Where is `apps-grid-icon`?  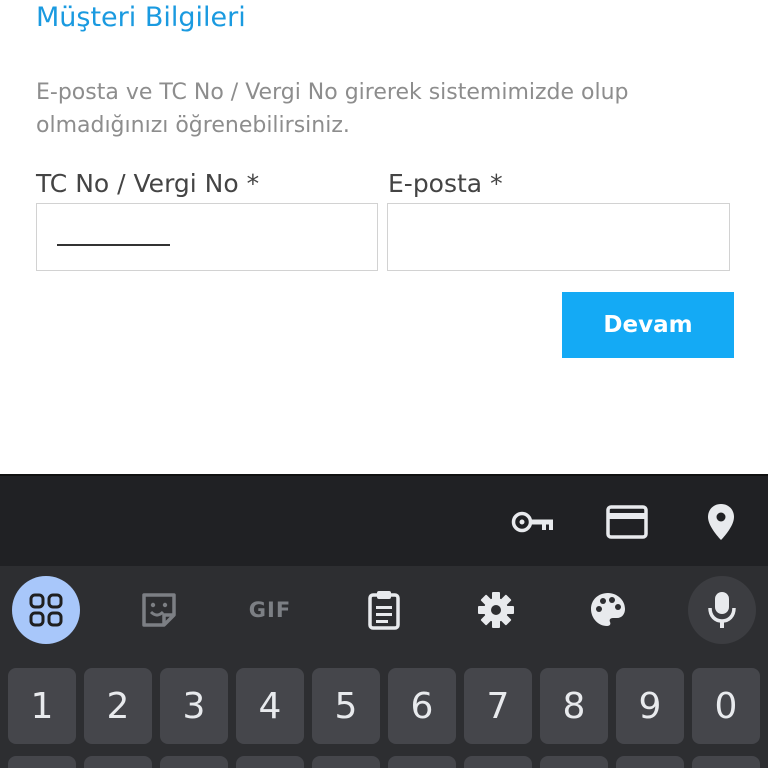
apps-grid-icon is located at coordinates (46, 610).